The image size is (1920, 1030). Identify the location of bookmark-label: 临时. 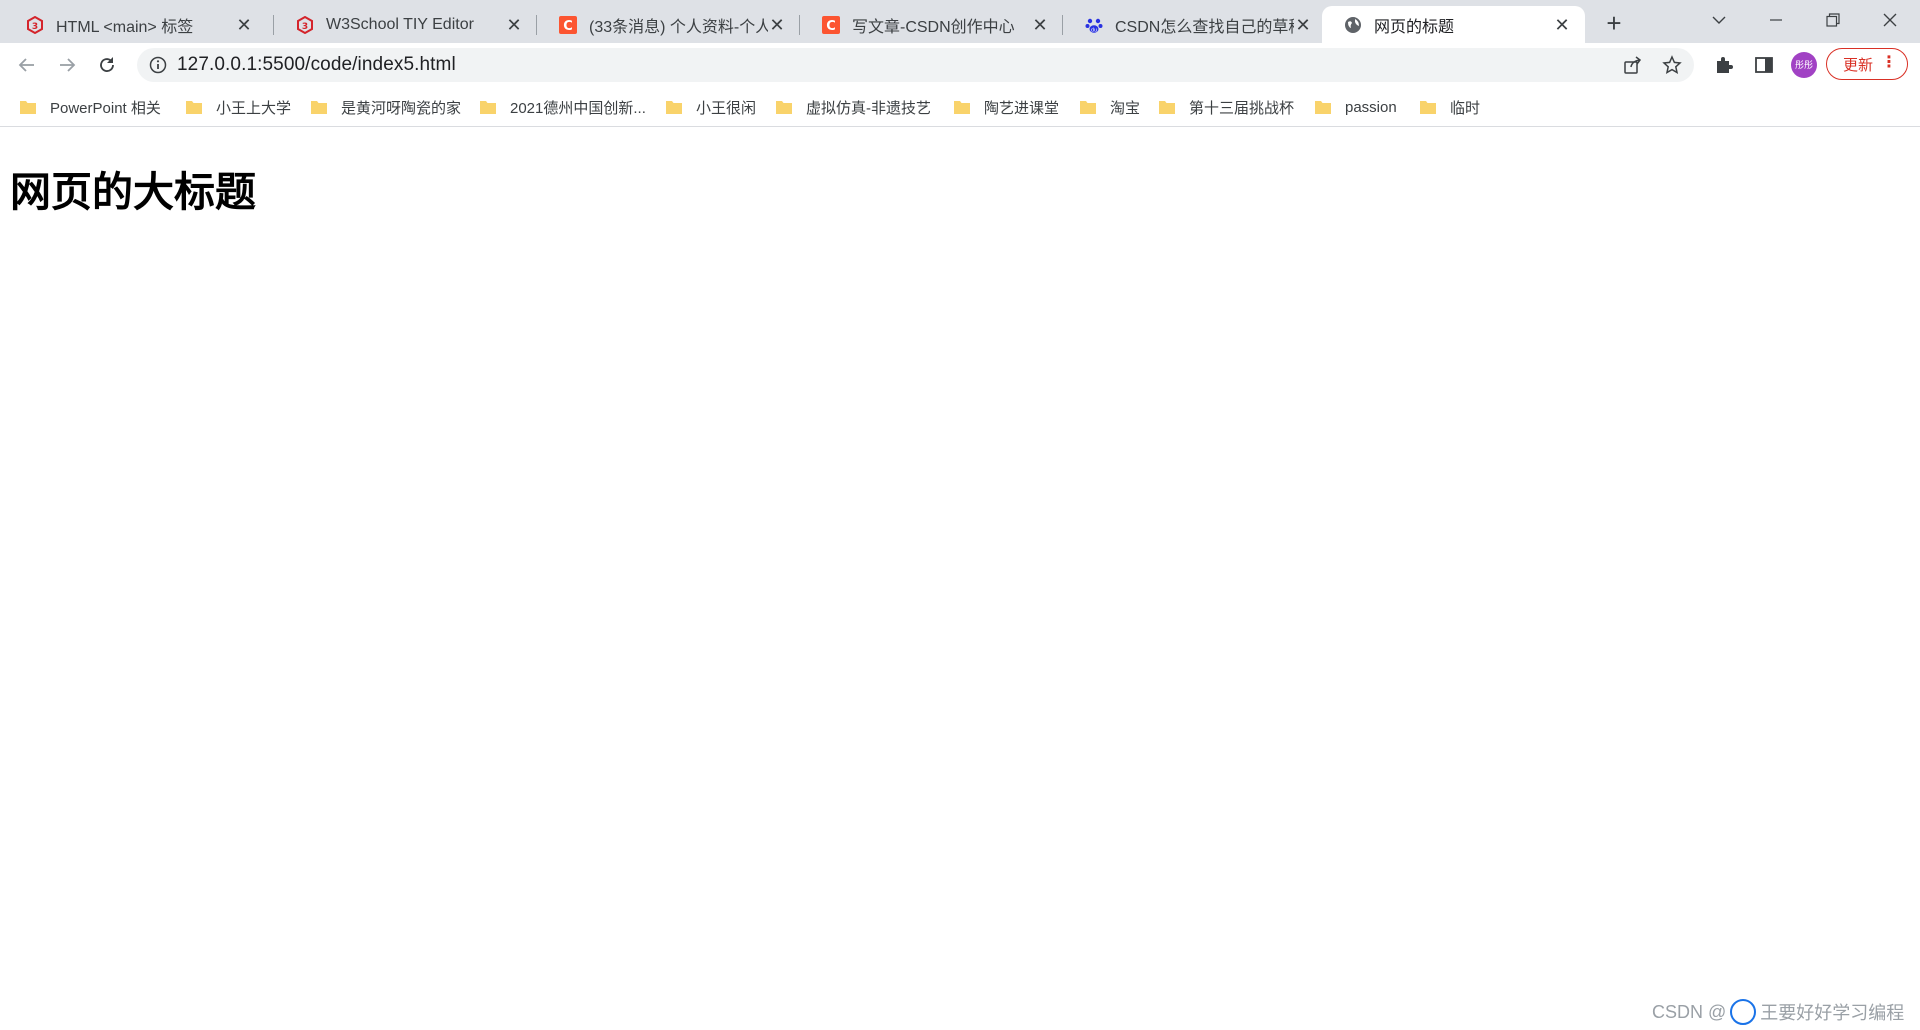
(1465, 108).